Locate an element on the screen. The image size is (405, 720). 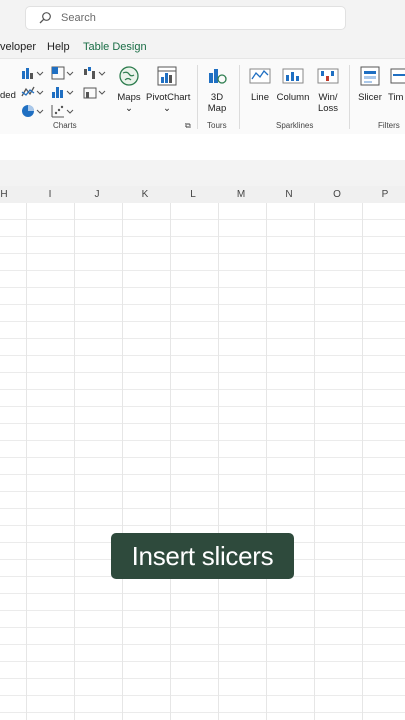
timeline-label-cut: Tim is located at coordinates (396, 97).